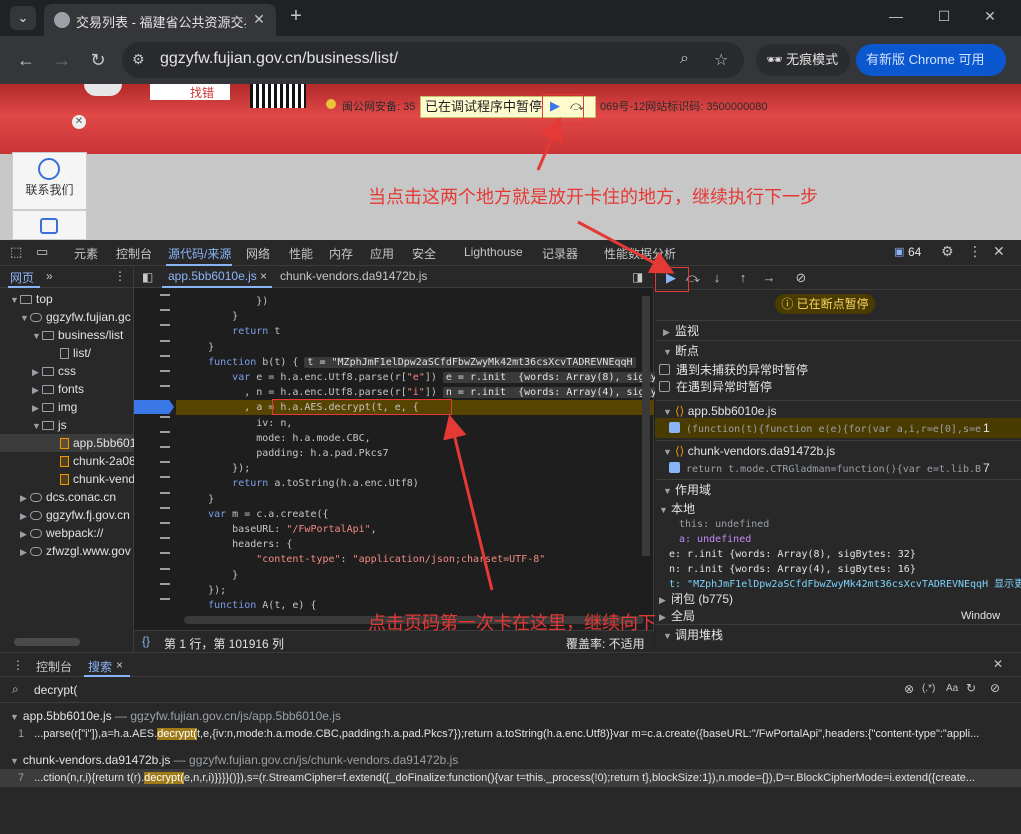  I want to click on code-line: return t, so click(232, 331).